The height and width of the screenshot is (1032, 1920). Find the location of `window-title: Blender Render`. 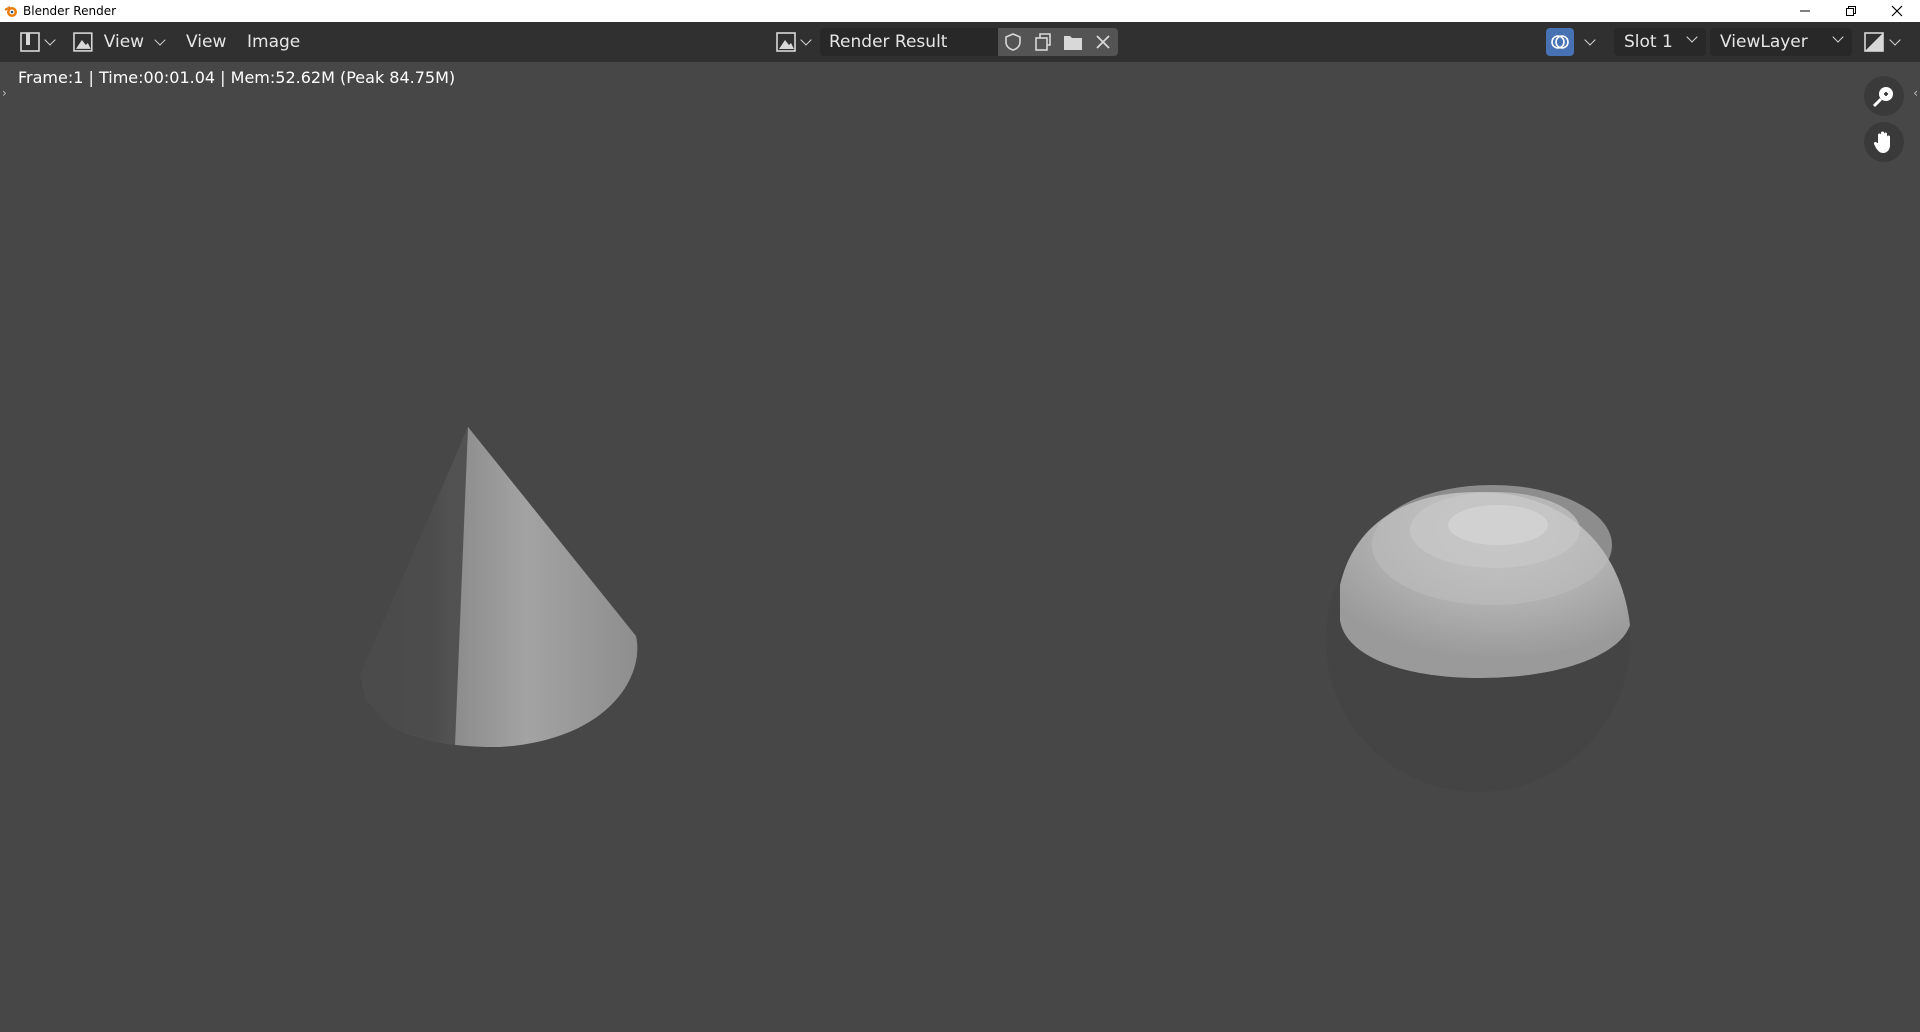

window-title: Blender Render is located at coordinates (70, 11).